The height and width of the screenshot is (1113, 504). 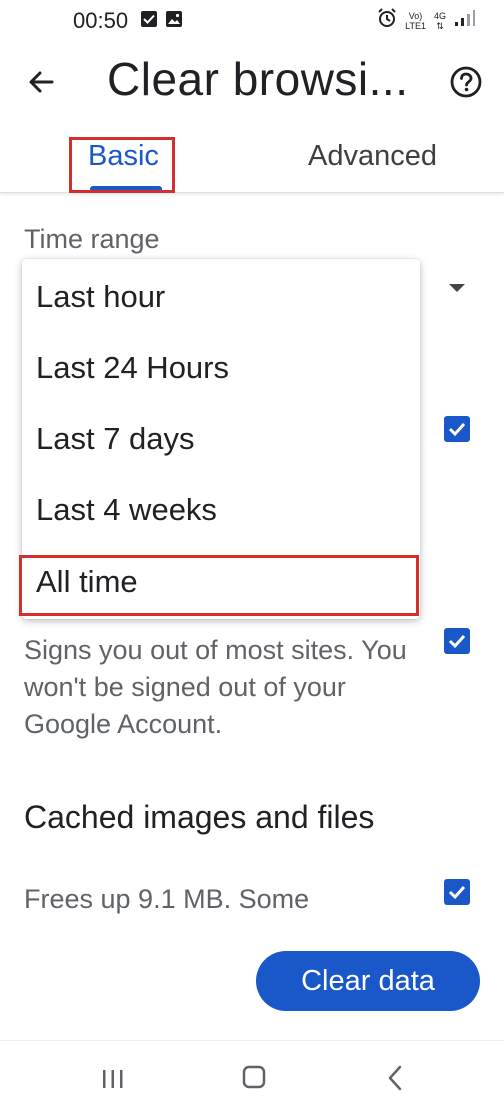 I want to click on cached-images-title: Cached images and files, so click(x=199, y=817).